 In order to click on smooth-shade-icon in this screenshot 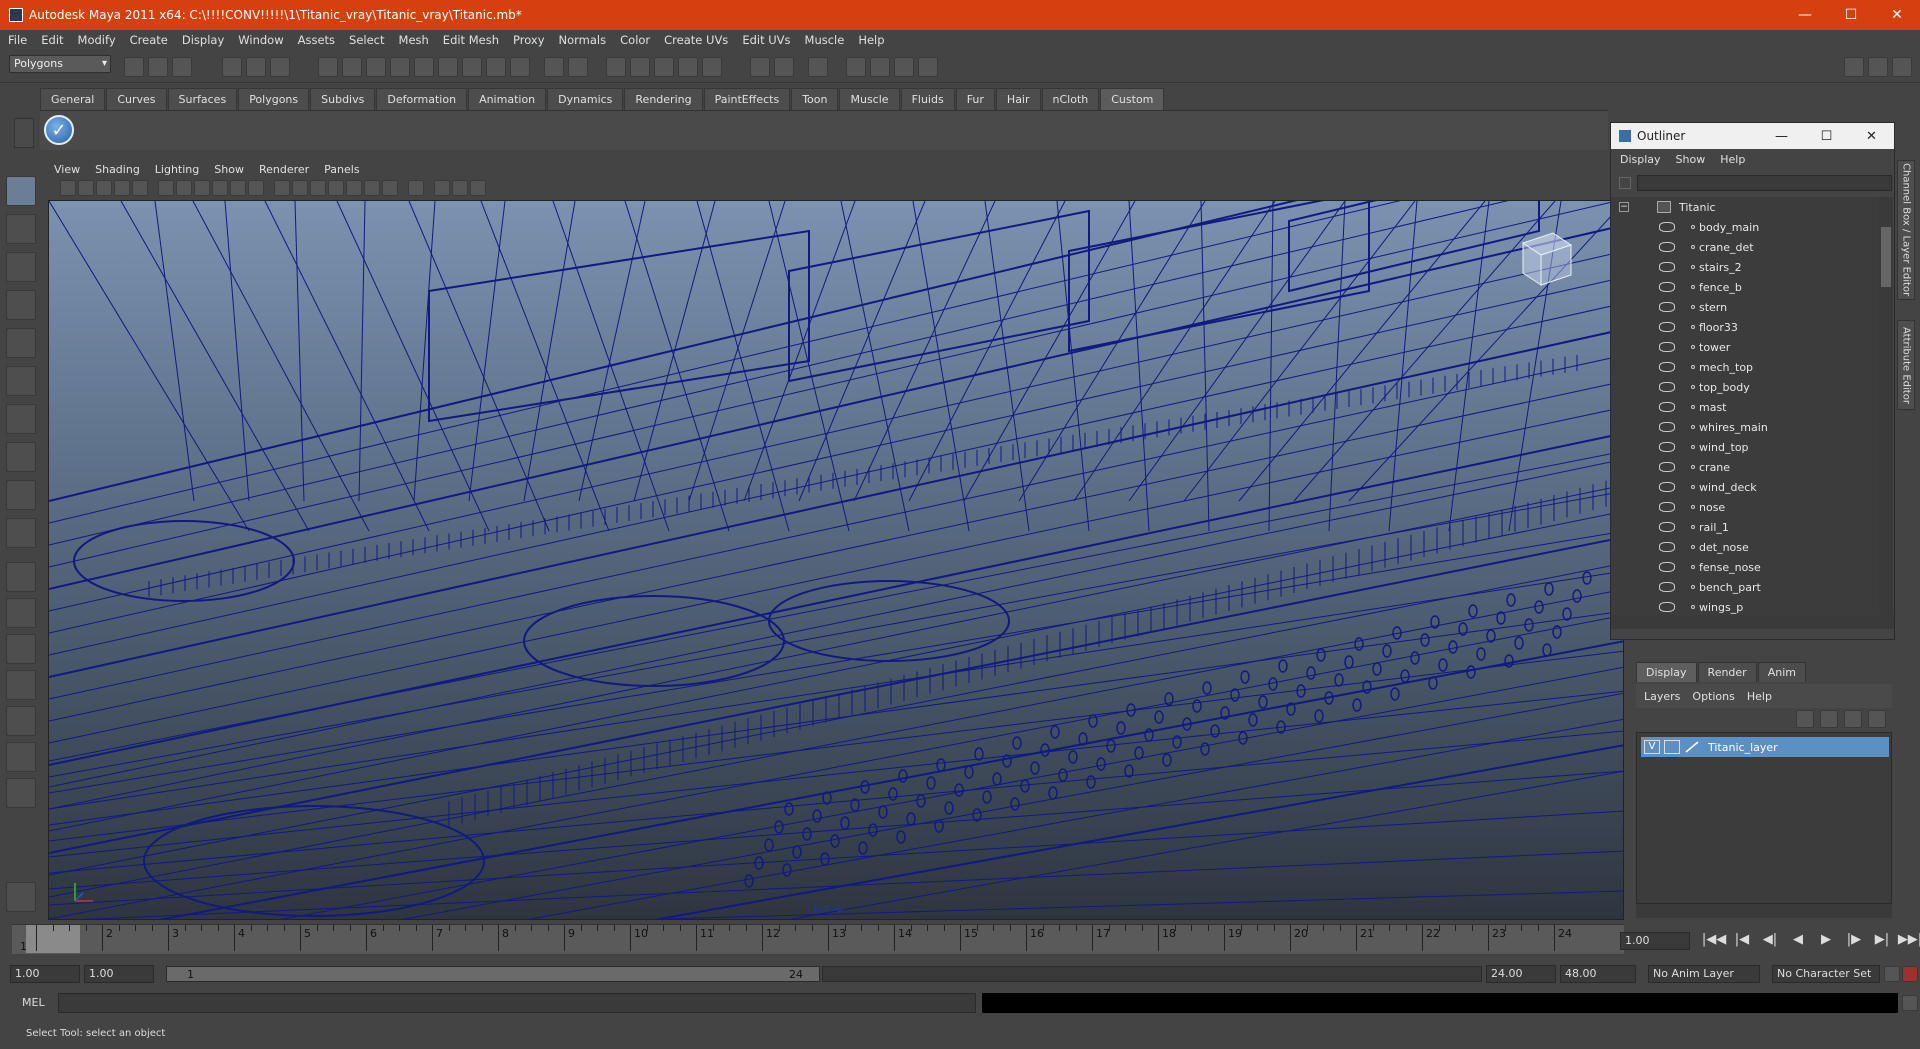, I will do `click(300, 188)`.